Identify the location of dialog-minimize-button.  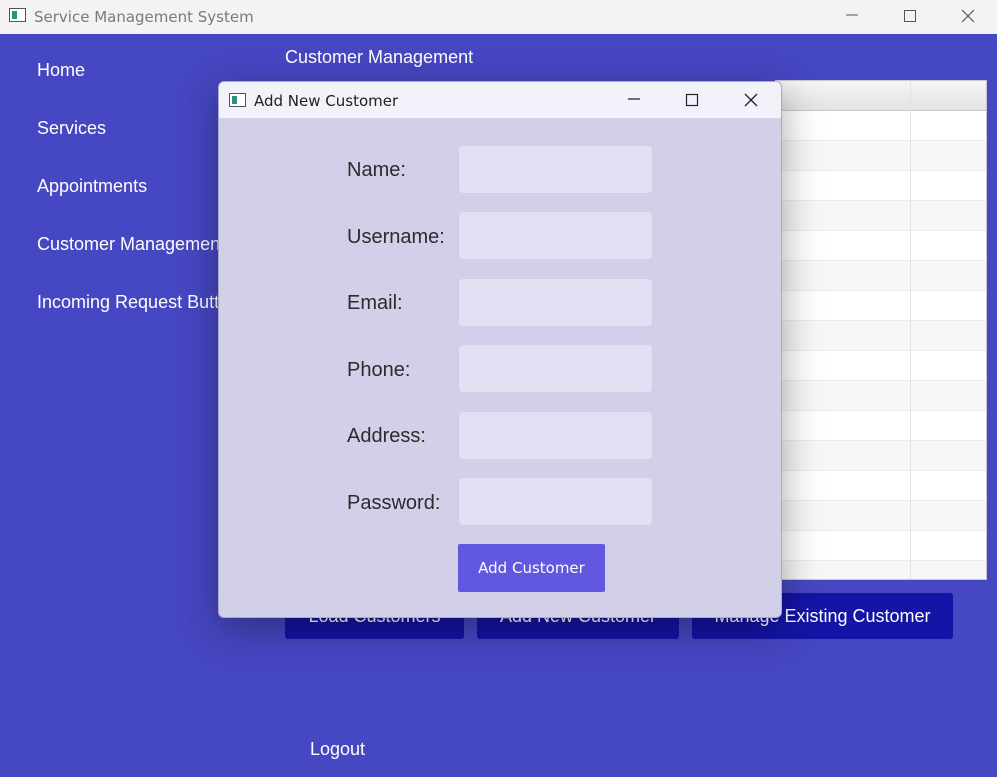
(634, 100).